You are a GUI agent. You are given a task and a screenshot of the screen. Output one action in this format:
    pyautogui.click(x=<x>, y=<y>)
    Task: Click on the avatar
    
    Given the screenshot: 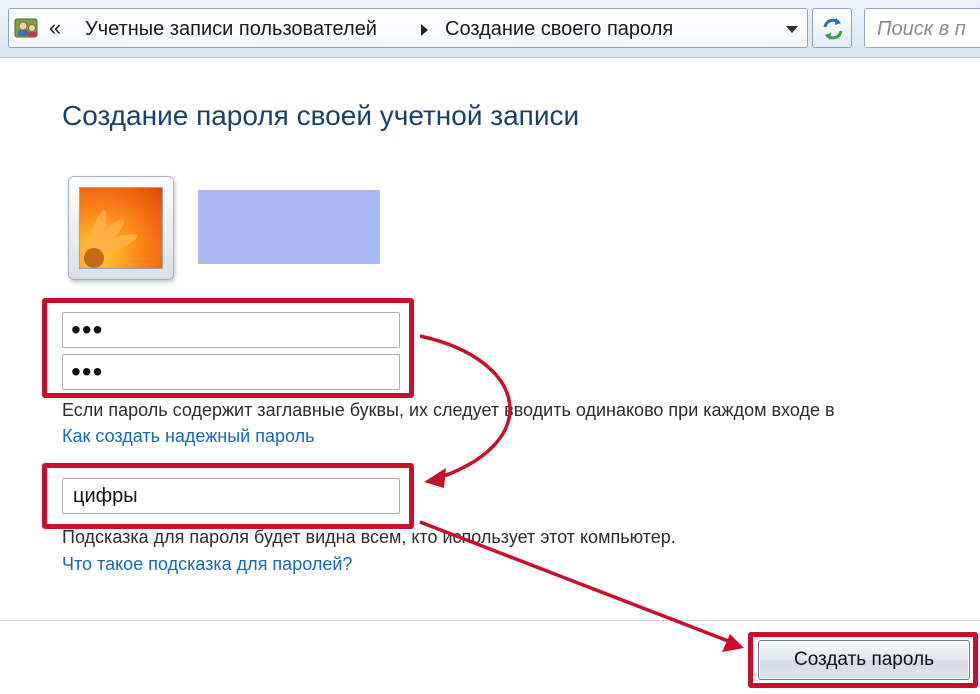 What is the action you would take?
    pyautogui.click(x=121, y=228)
    